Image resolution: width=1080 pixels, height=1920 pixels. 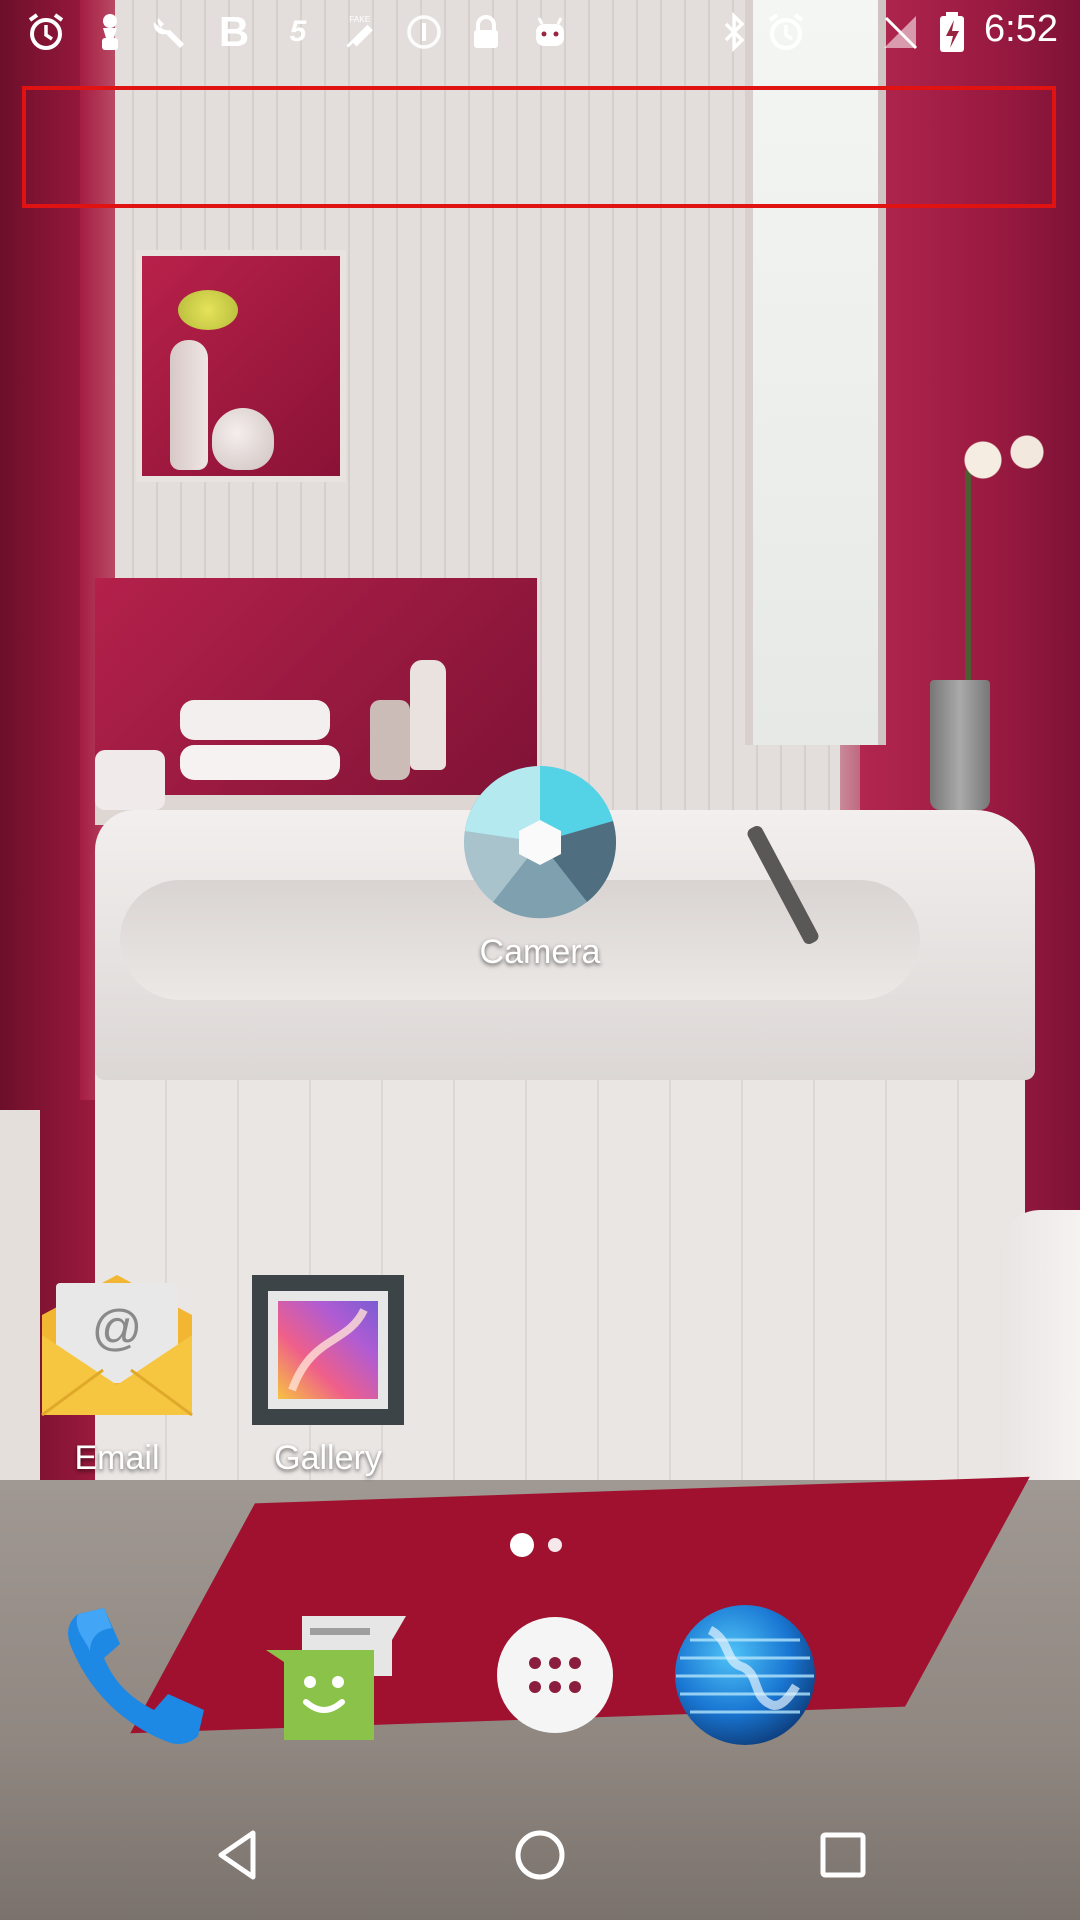 What do you see at coordinates (539, 147) in the screenshot?
I see `highlight-box` at bounding box center [539, 147].